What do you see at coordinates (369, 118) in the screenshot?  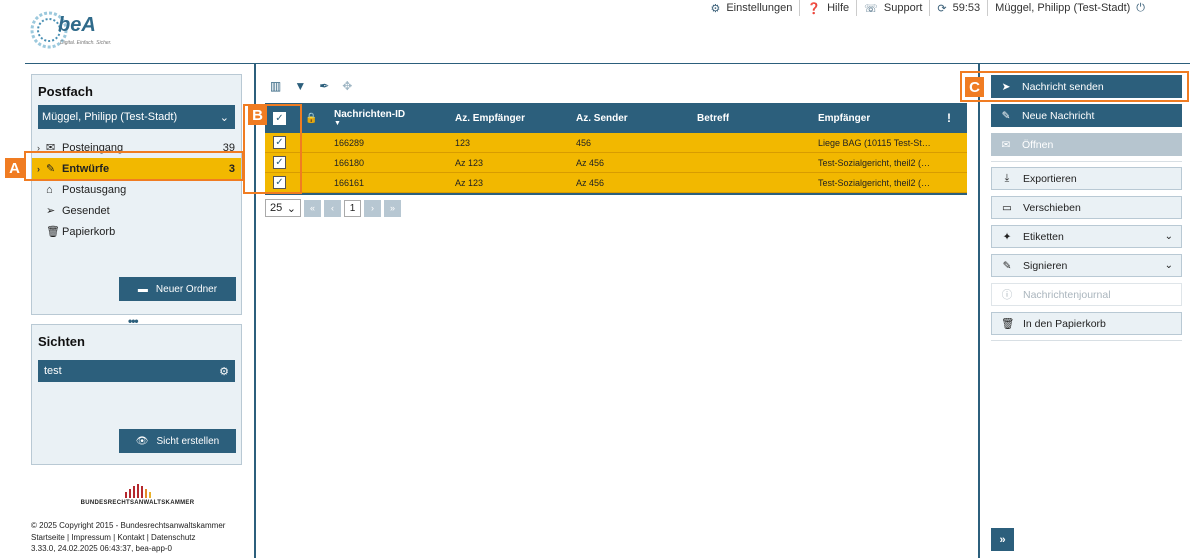 I see `column-header-id: Nachrichten-ID ▼` at bounding box center [369, 118].